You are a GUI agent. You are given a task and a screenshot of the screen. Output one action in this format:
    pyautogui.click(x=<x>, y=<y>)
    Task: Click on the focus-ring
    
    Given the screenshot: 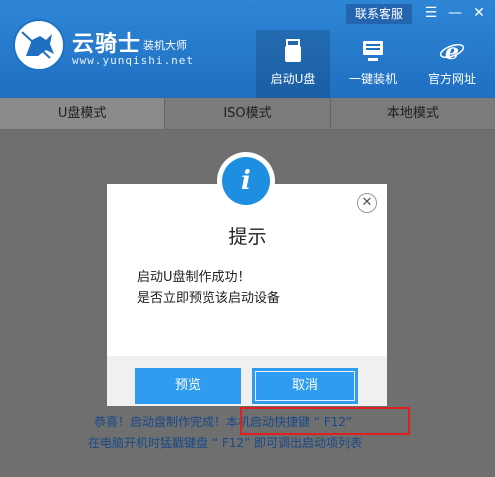 What is the action you would take?
    pyautogui.click(x=305, y=386)
    